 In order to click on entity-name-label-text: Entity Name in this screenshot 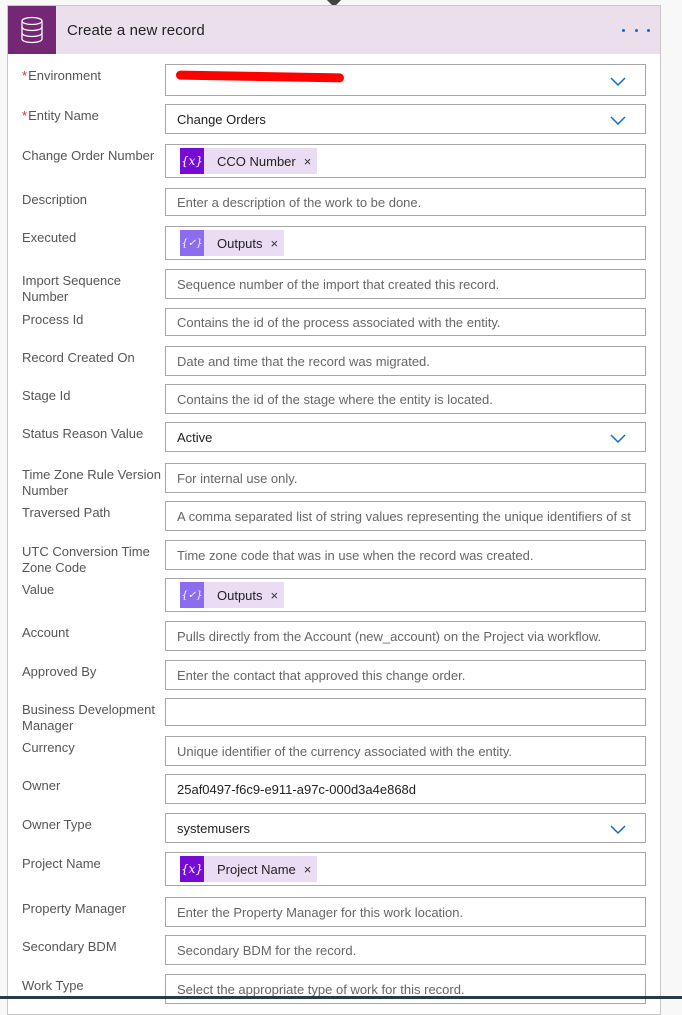, I will do `click(63, 115)`.